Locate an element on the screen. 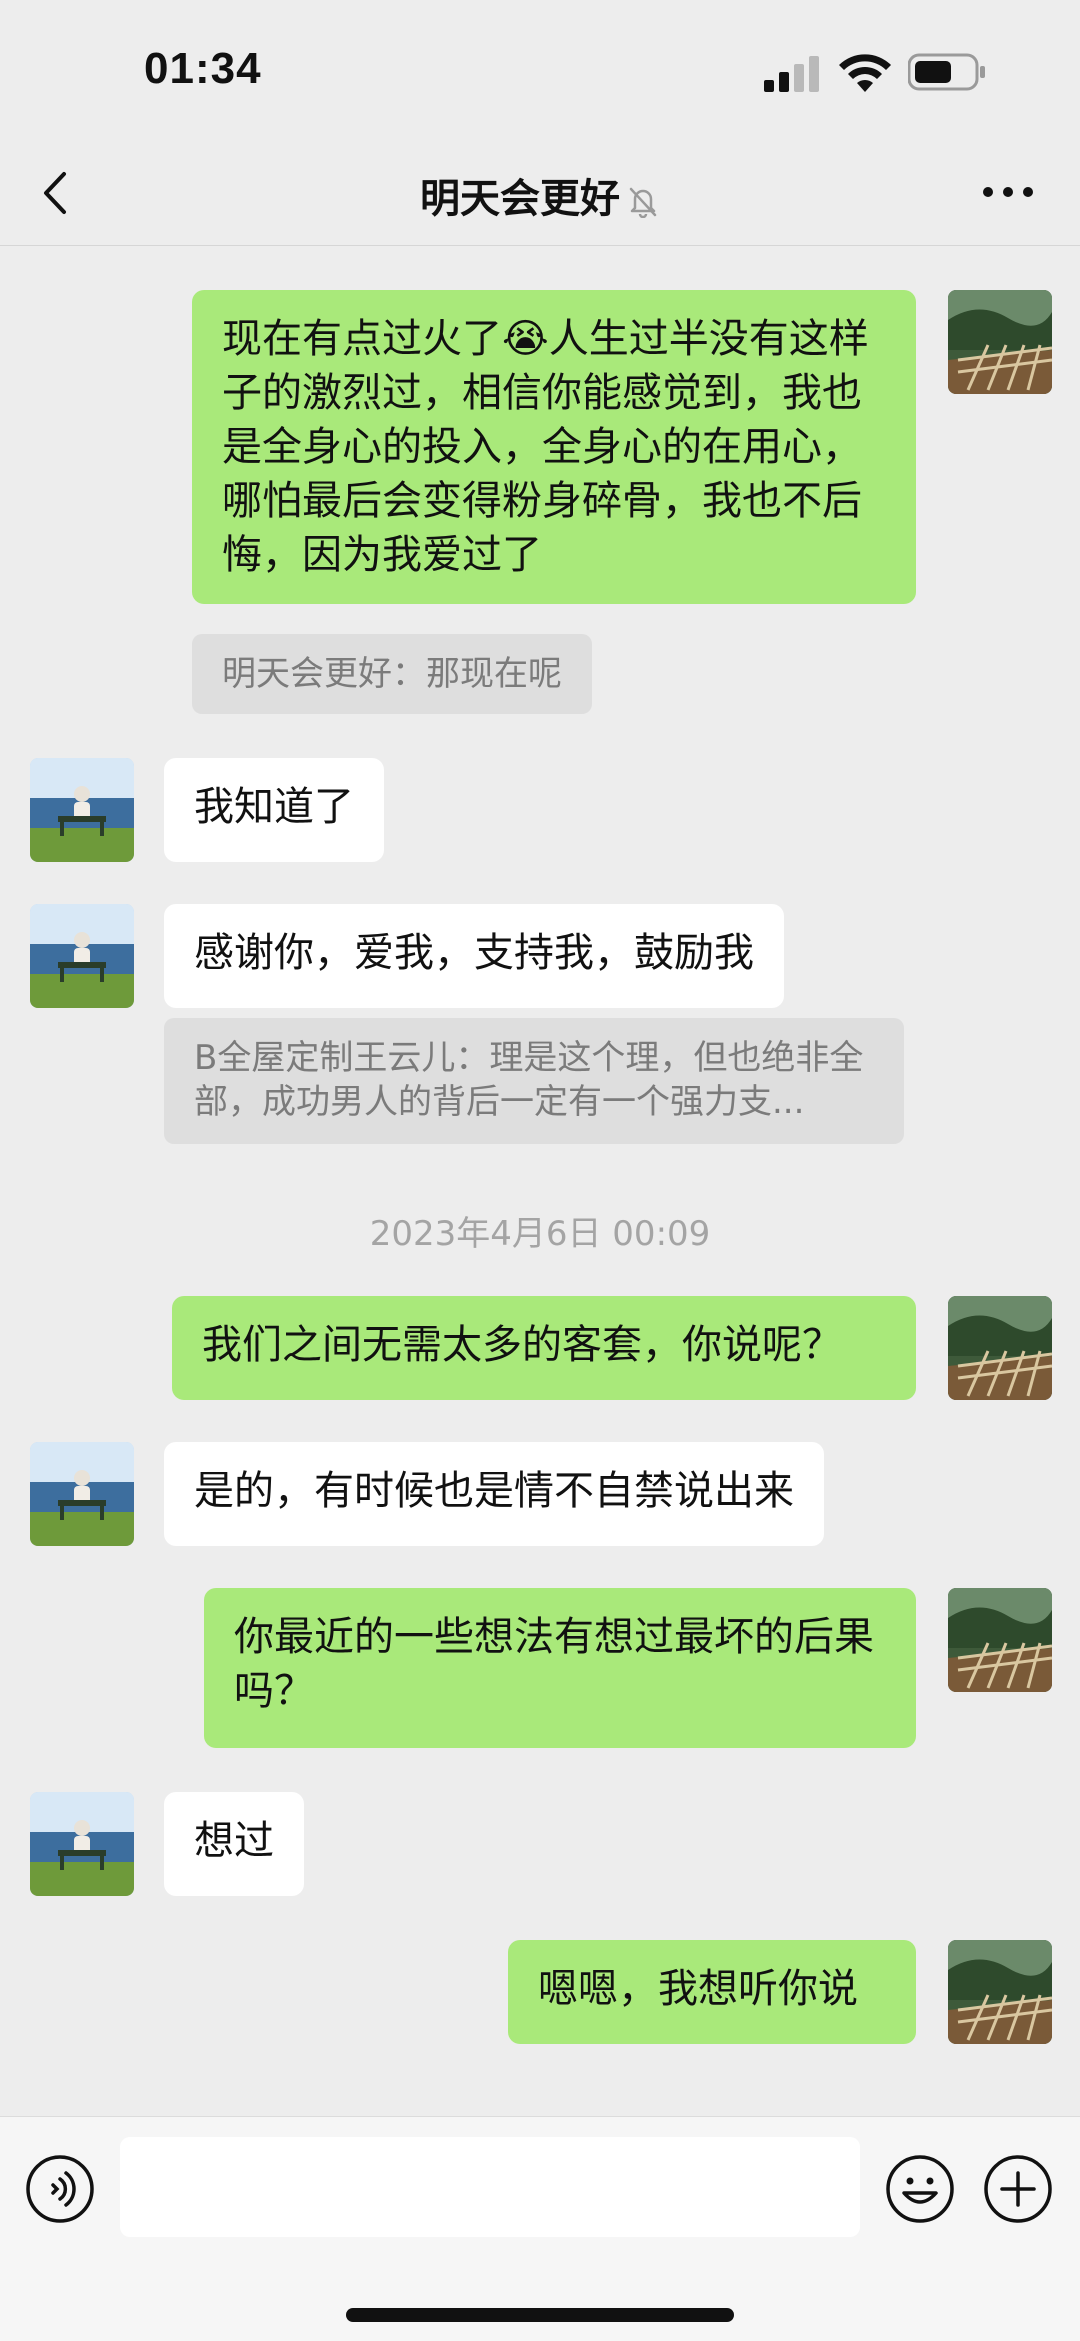  mute-icon is located at coordinates (643, 202).